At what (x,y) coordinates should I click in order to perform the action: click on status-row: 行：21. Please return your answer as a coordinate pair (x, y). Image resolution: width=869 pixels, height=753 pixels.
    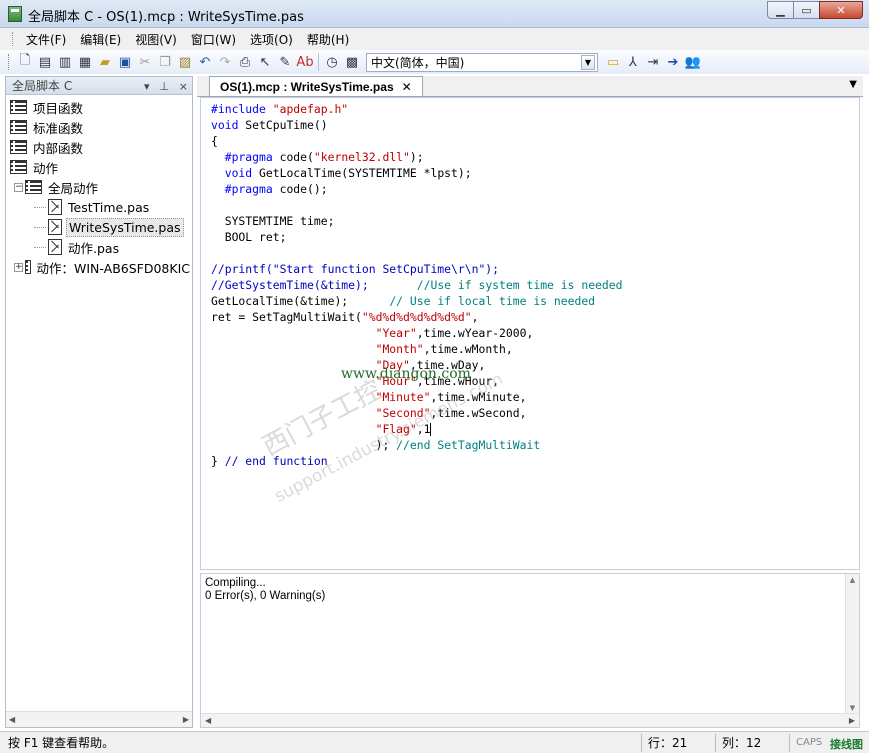
    Looking at the image, I should click on (678, 742).